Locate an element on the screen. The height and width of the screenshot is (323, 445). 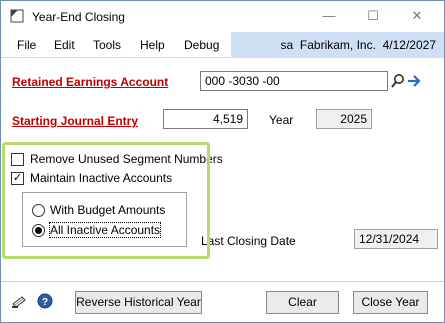
year-field: 2025 is located at coordinates (344, 119).